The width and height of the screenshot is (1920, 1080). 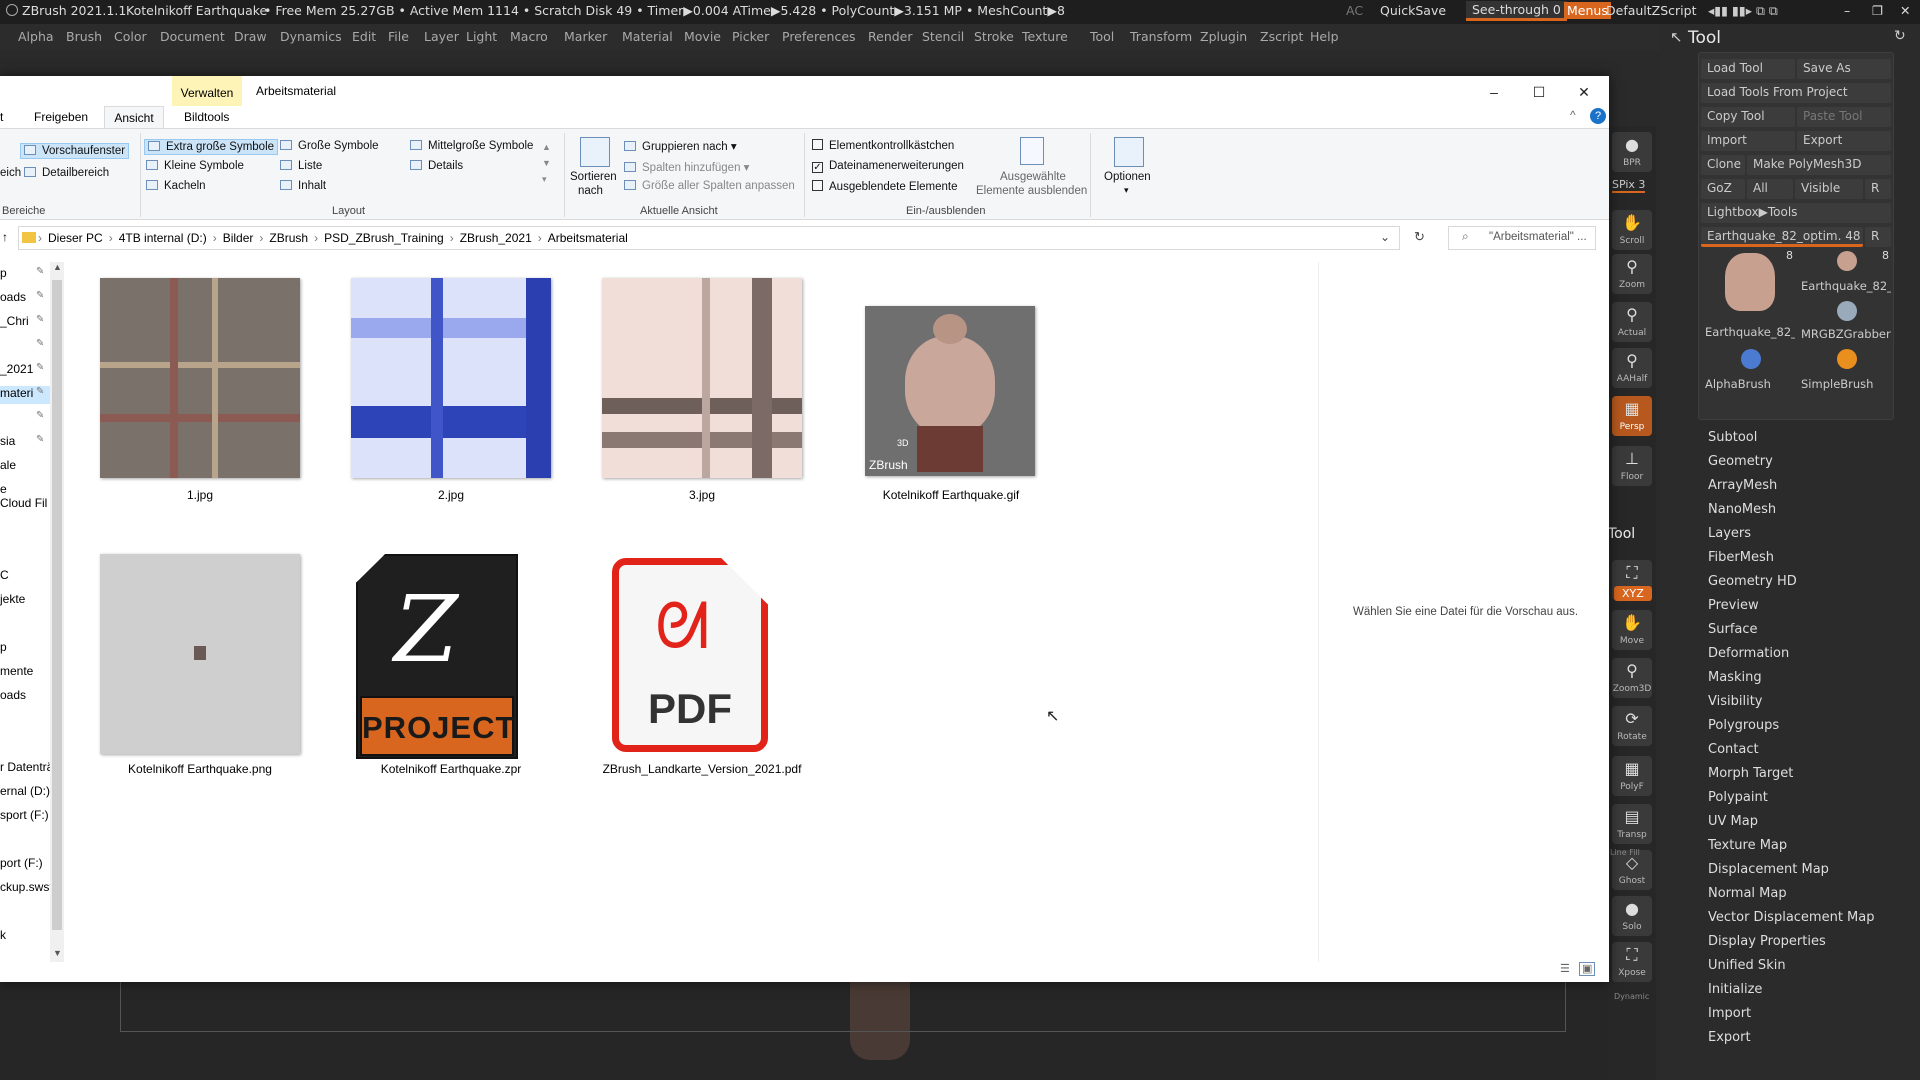 What do you see at coordinates (1808, 870) in the screenshot?
I see `tool-menu-displacement-map: Displacement Map` at bounding box center [1808, 870].